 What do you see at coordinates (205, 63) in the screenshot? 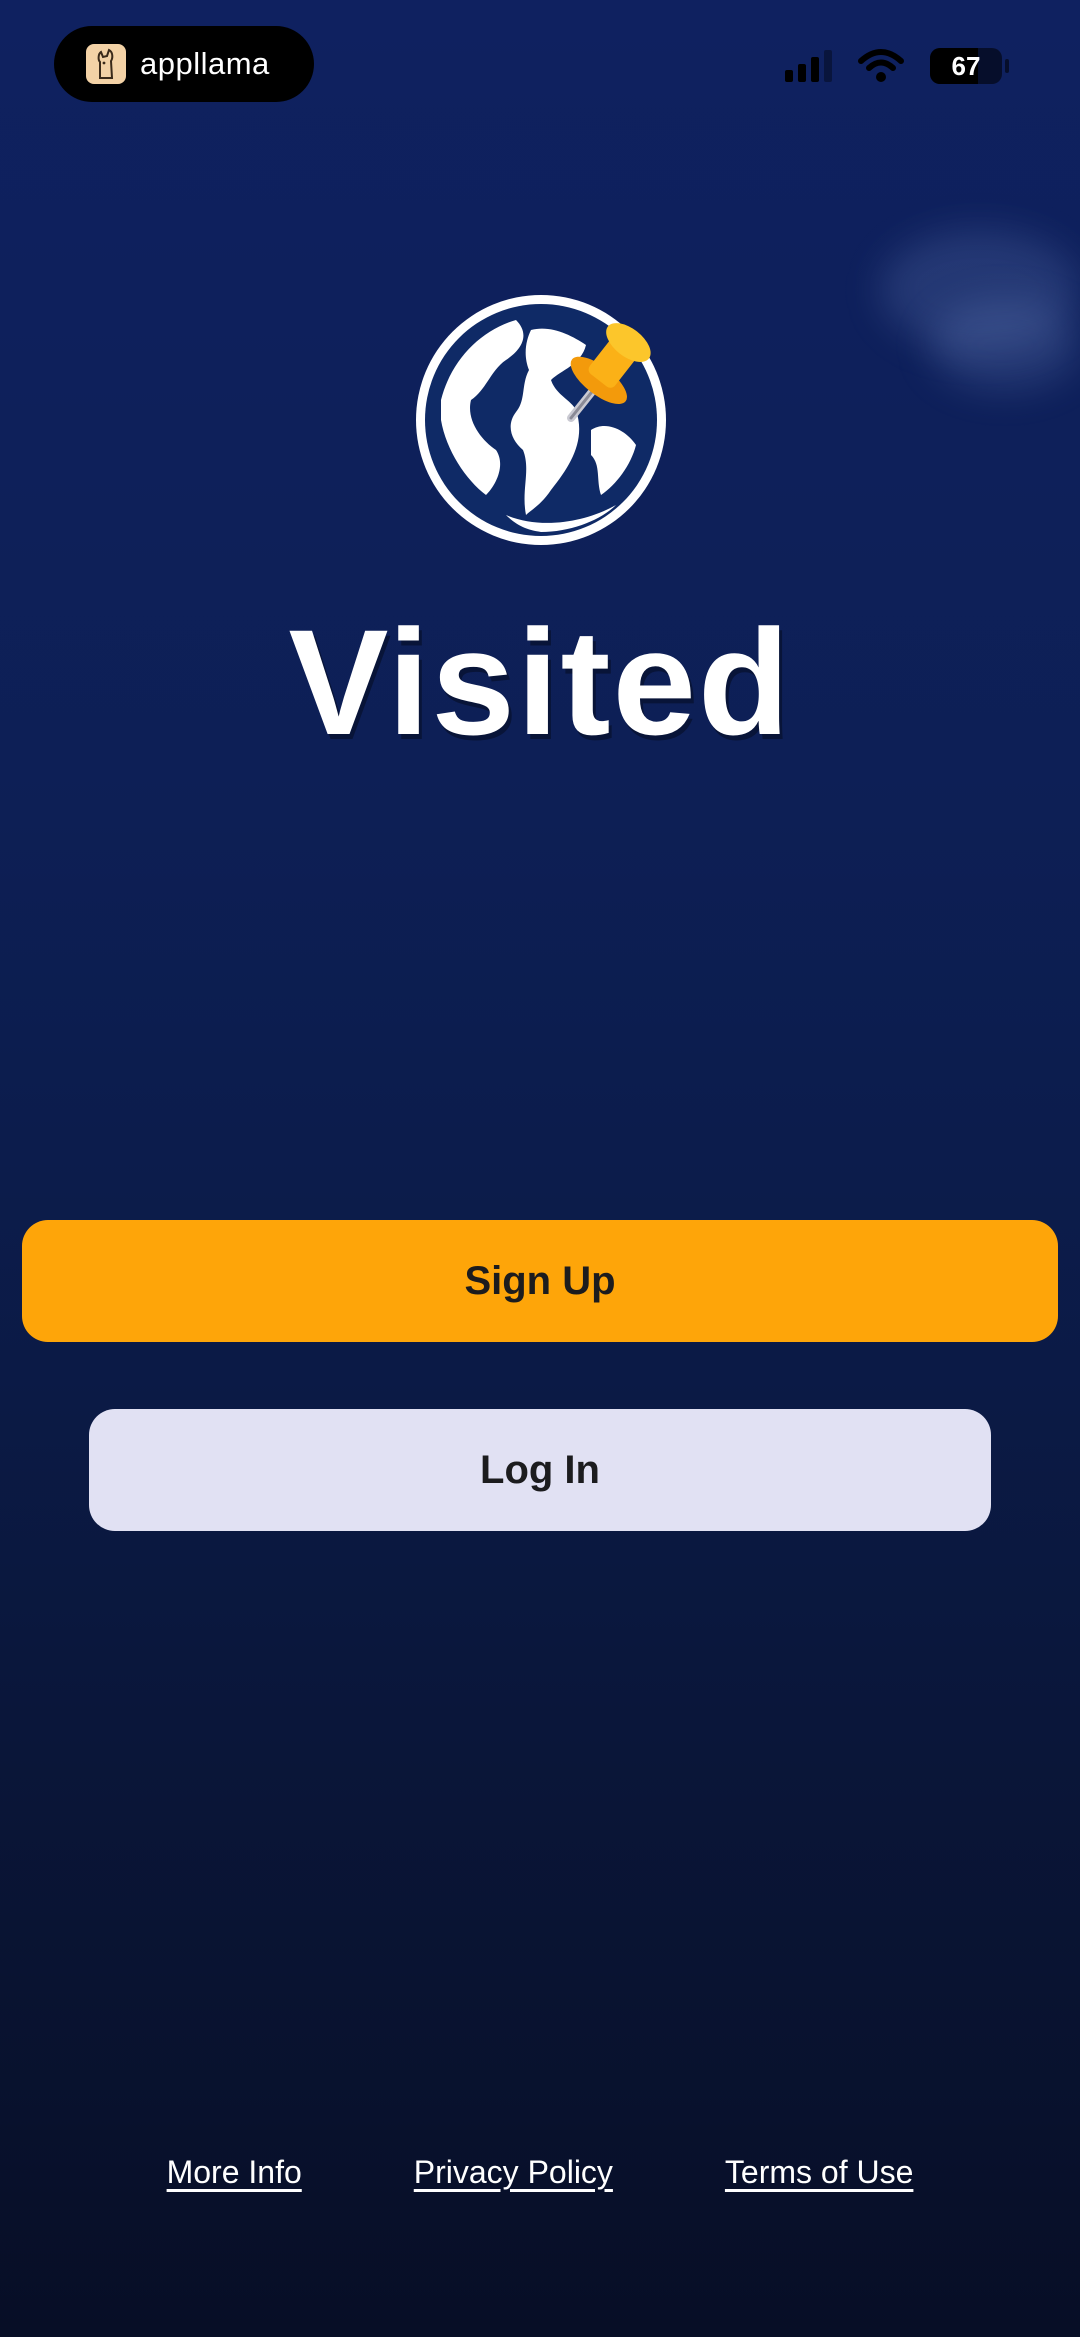
I see `app-badge-label: appllama` at bounding box center [205, 63].